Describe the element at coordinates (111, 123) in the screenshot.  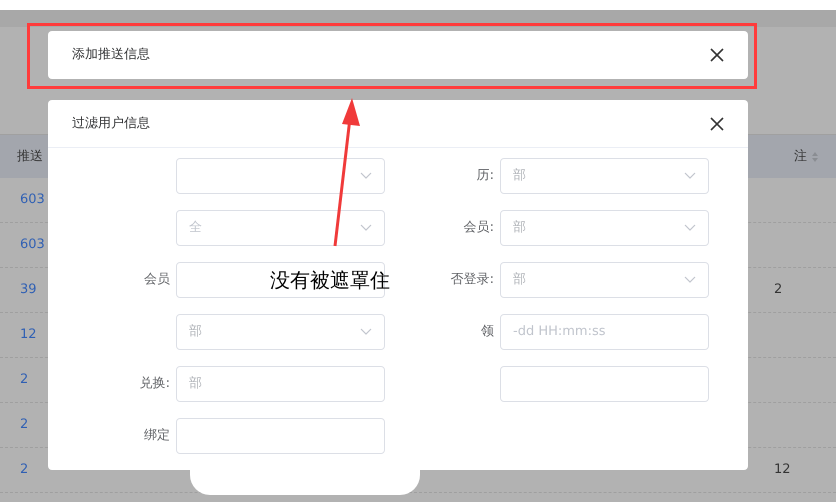
I see `dialog-title: 过滤用户信息` at that location.